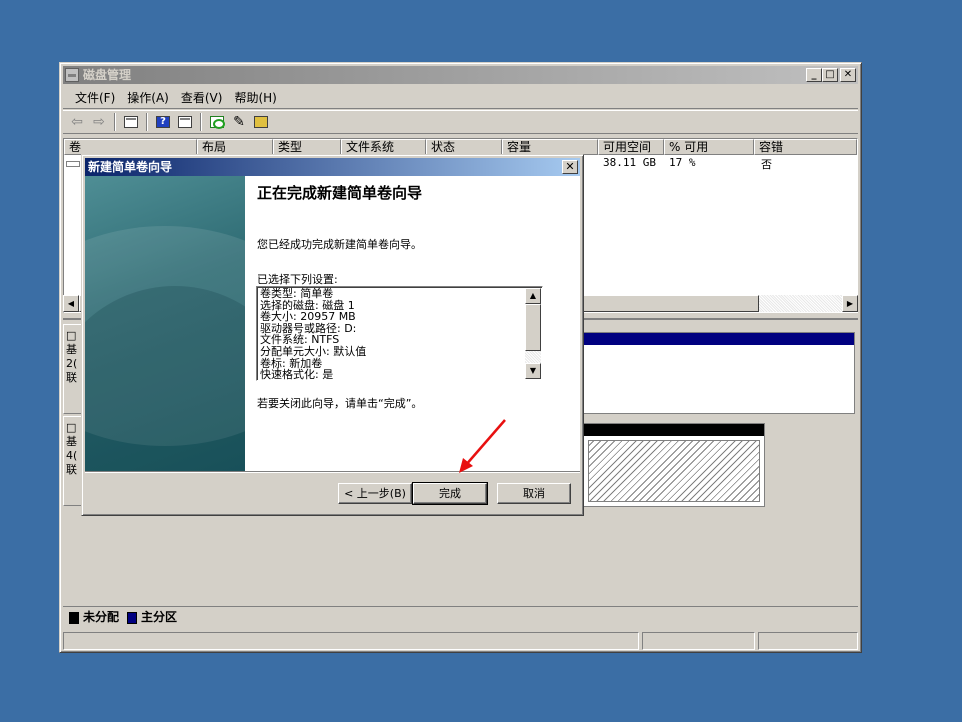 This screenshot has width=962, height=722. Describe the element at coordinates (313, 351) in the screenshot. I see `setting-item: 分配单元大小: 默认值` at that location.